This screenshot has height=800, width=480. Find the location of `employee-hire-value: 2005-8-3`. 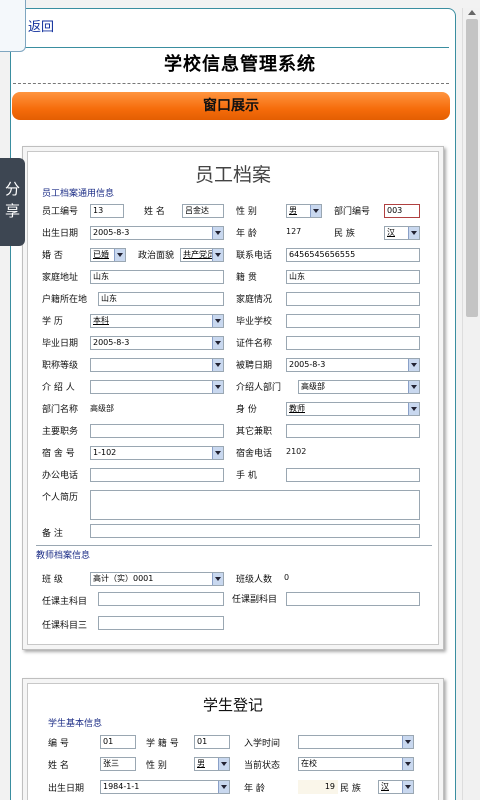

employee-hire-value: 2005-8-3 is located at coordinates (307, 364).